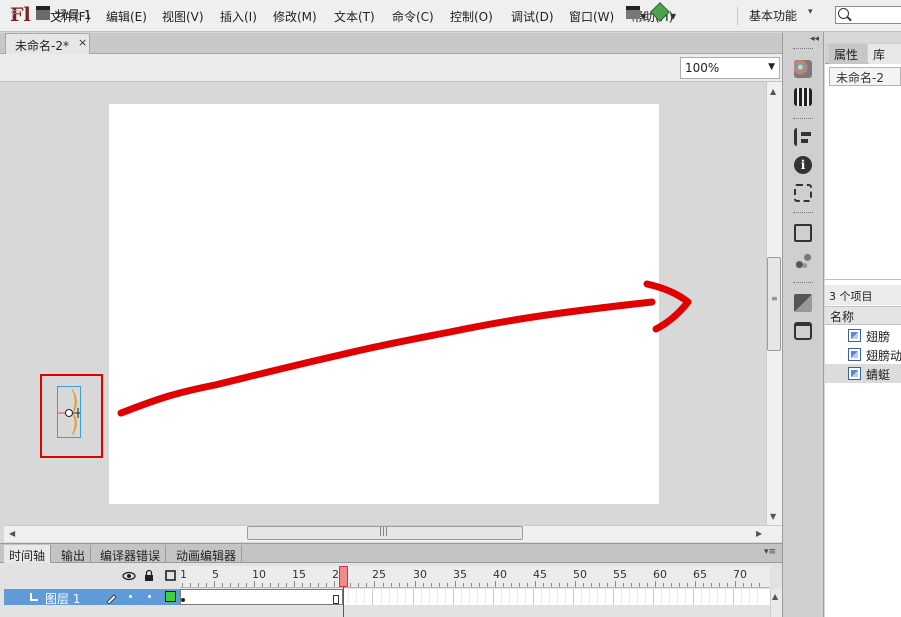 This screenshot has width=901, height=617. I want to click on transform-icon, so click(803, 193).